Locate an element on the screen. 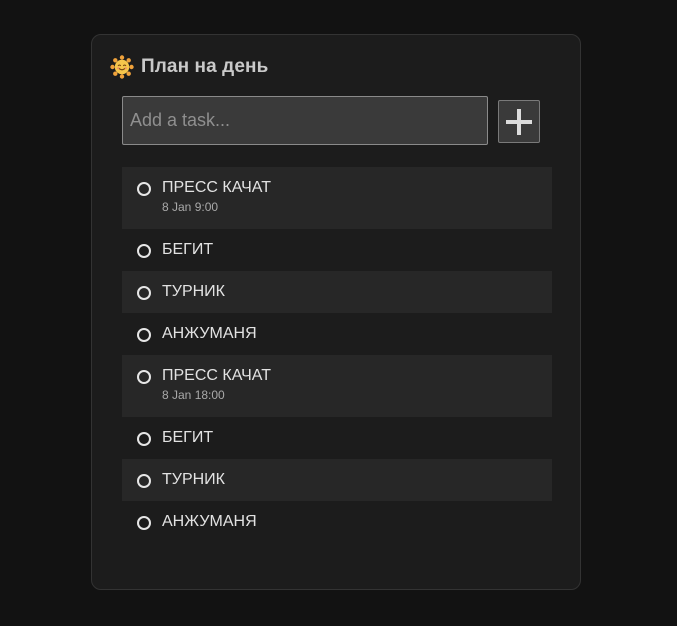 This screenshot has height=626, width=677. add-task-button is located at coordinates (519, 121).